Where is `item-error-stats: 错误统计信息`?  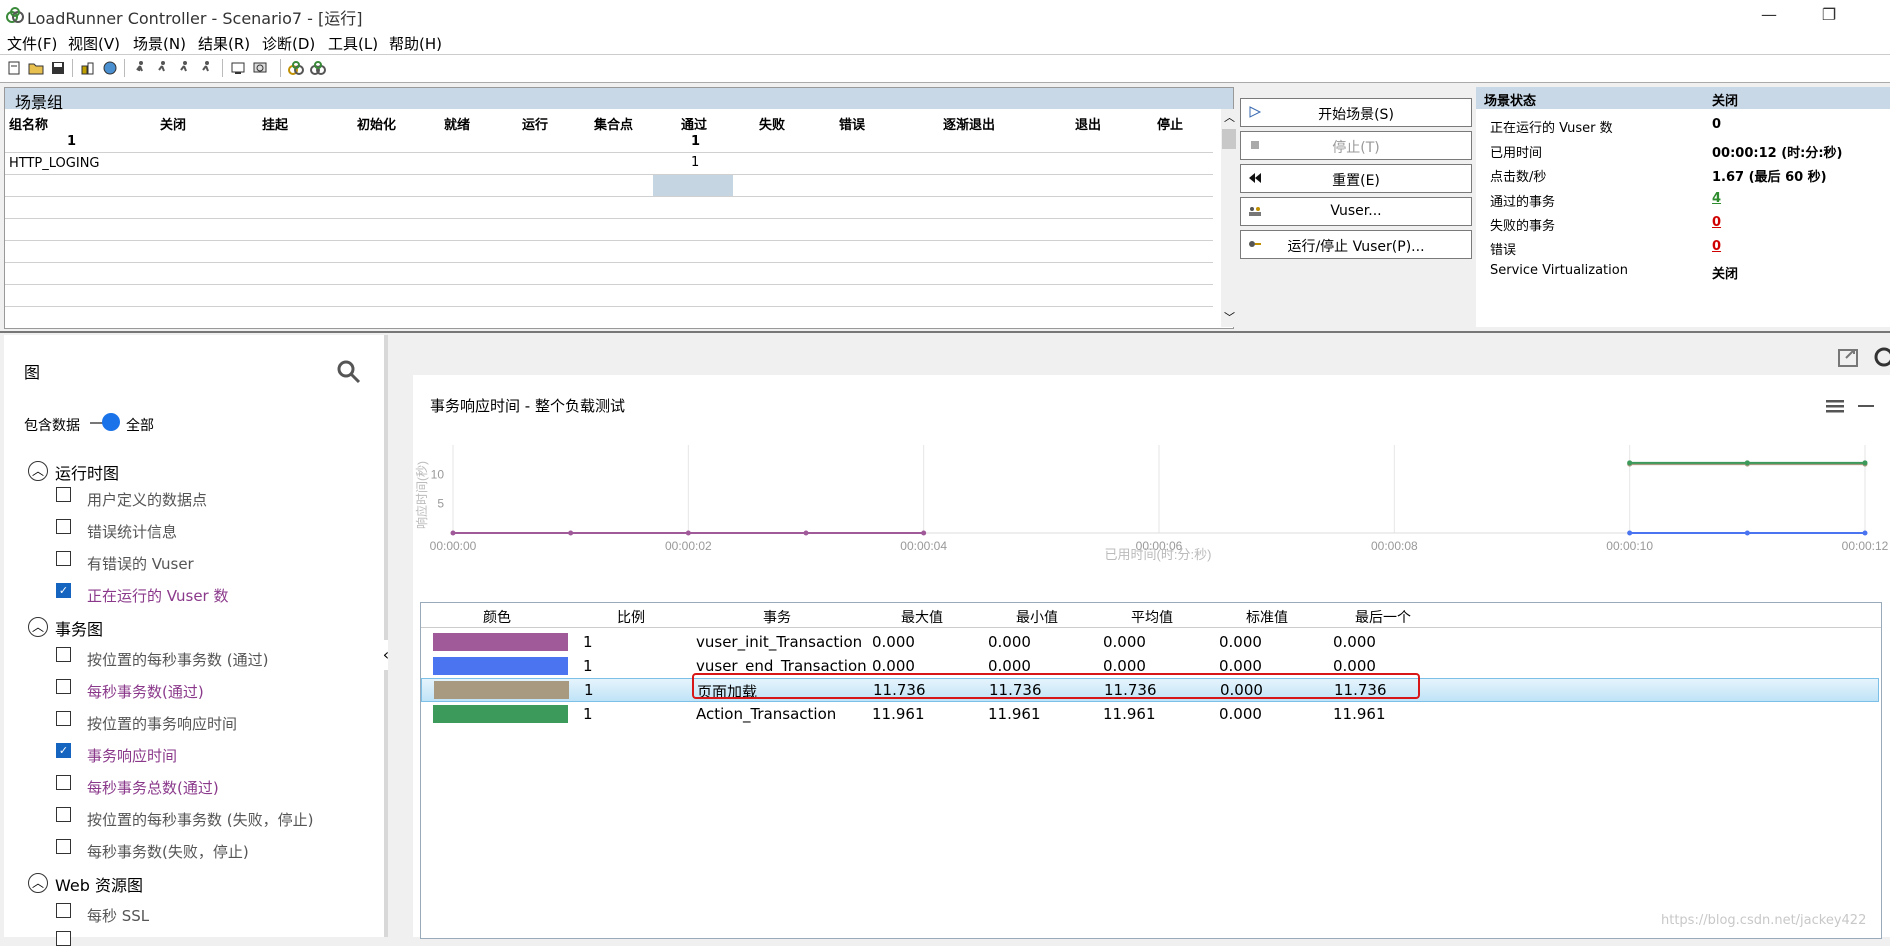 item-error-stats: 错误统计信息 is located at coordinates (132, 531).